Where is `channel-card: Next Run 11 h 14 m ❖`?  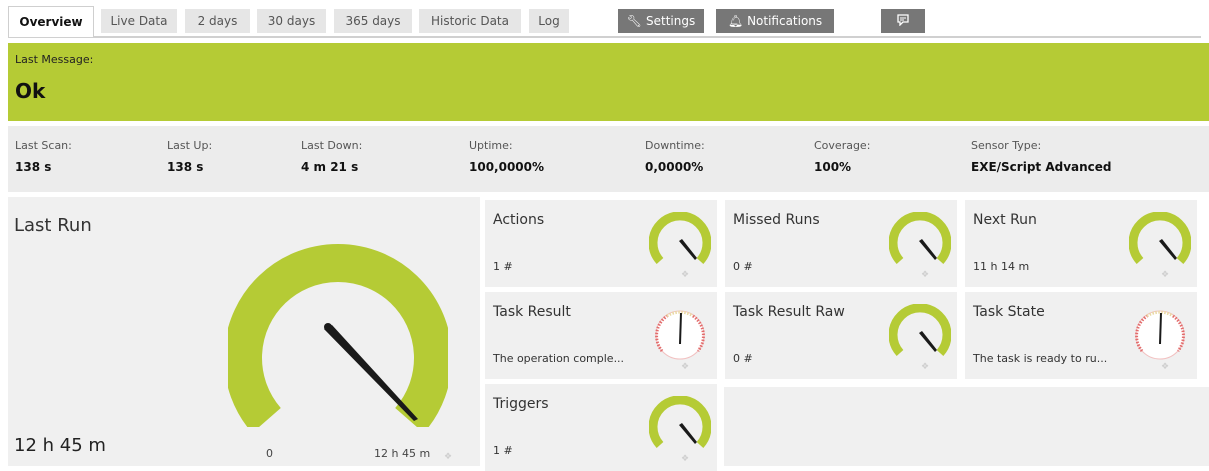
channel-card: Next Run 11 h 14 m ❖ is located at coordinates (1081, 243).